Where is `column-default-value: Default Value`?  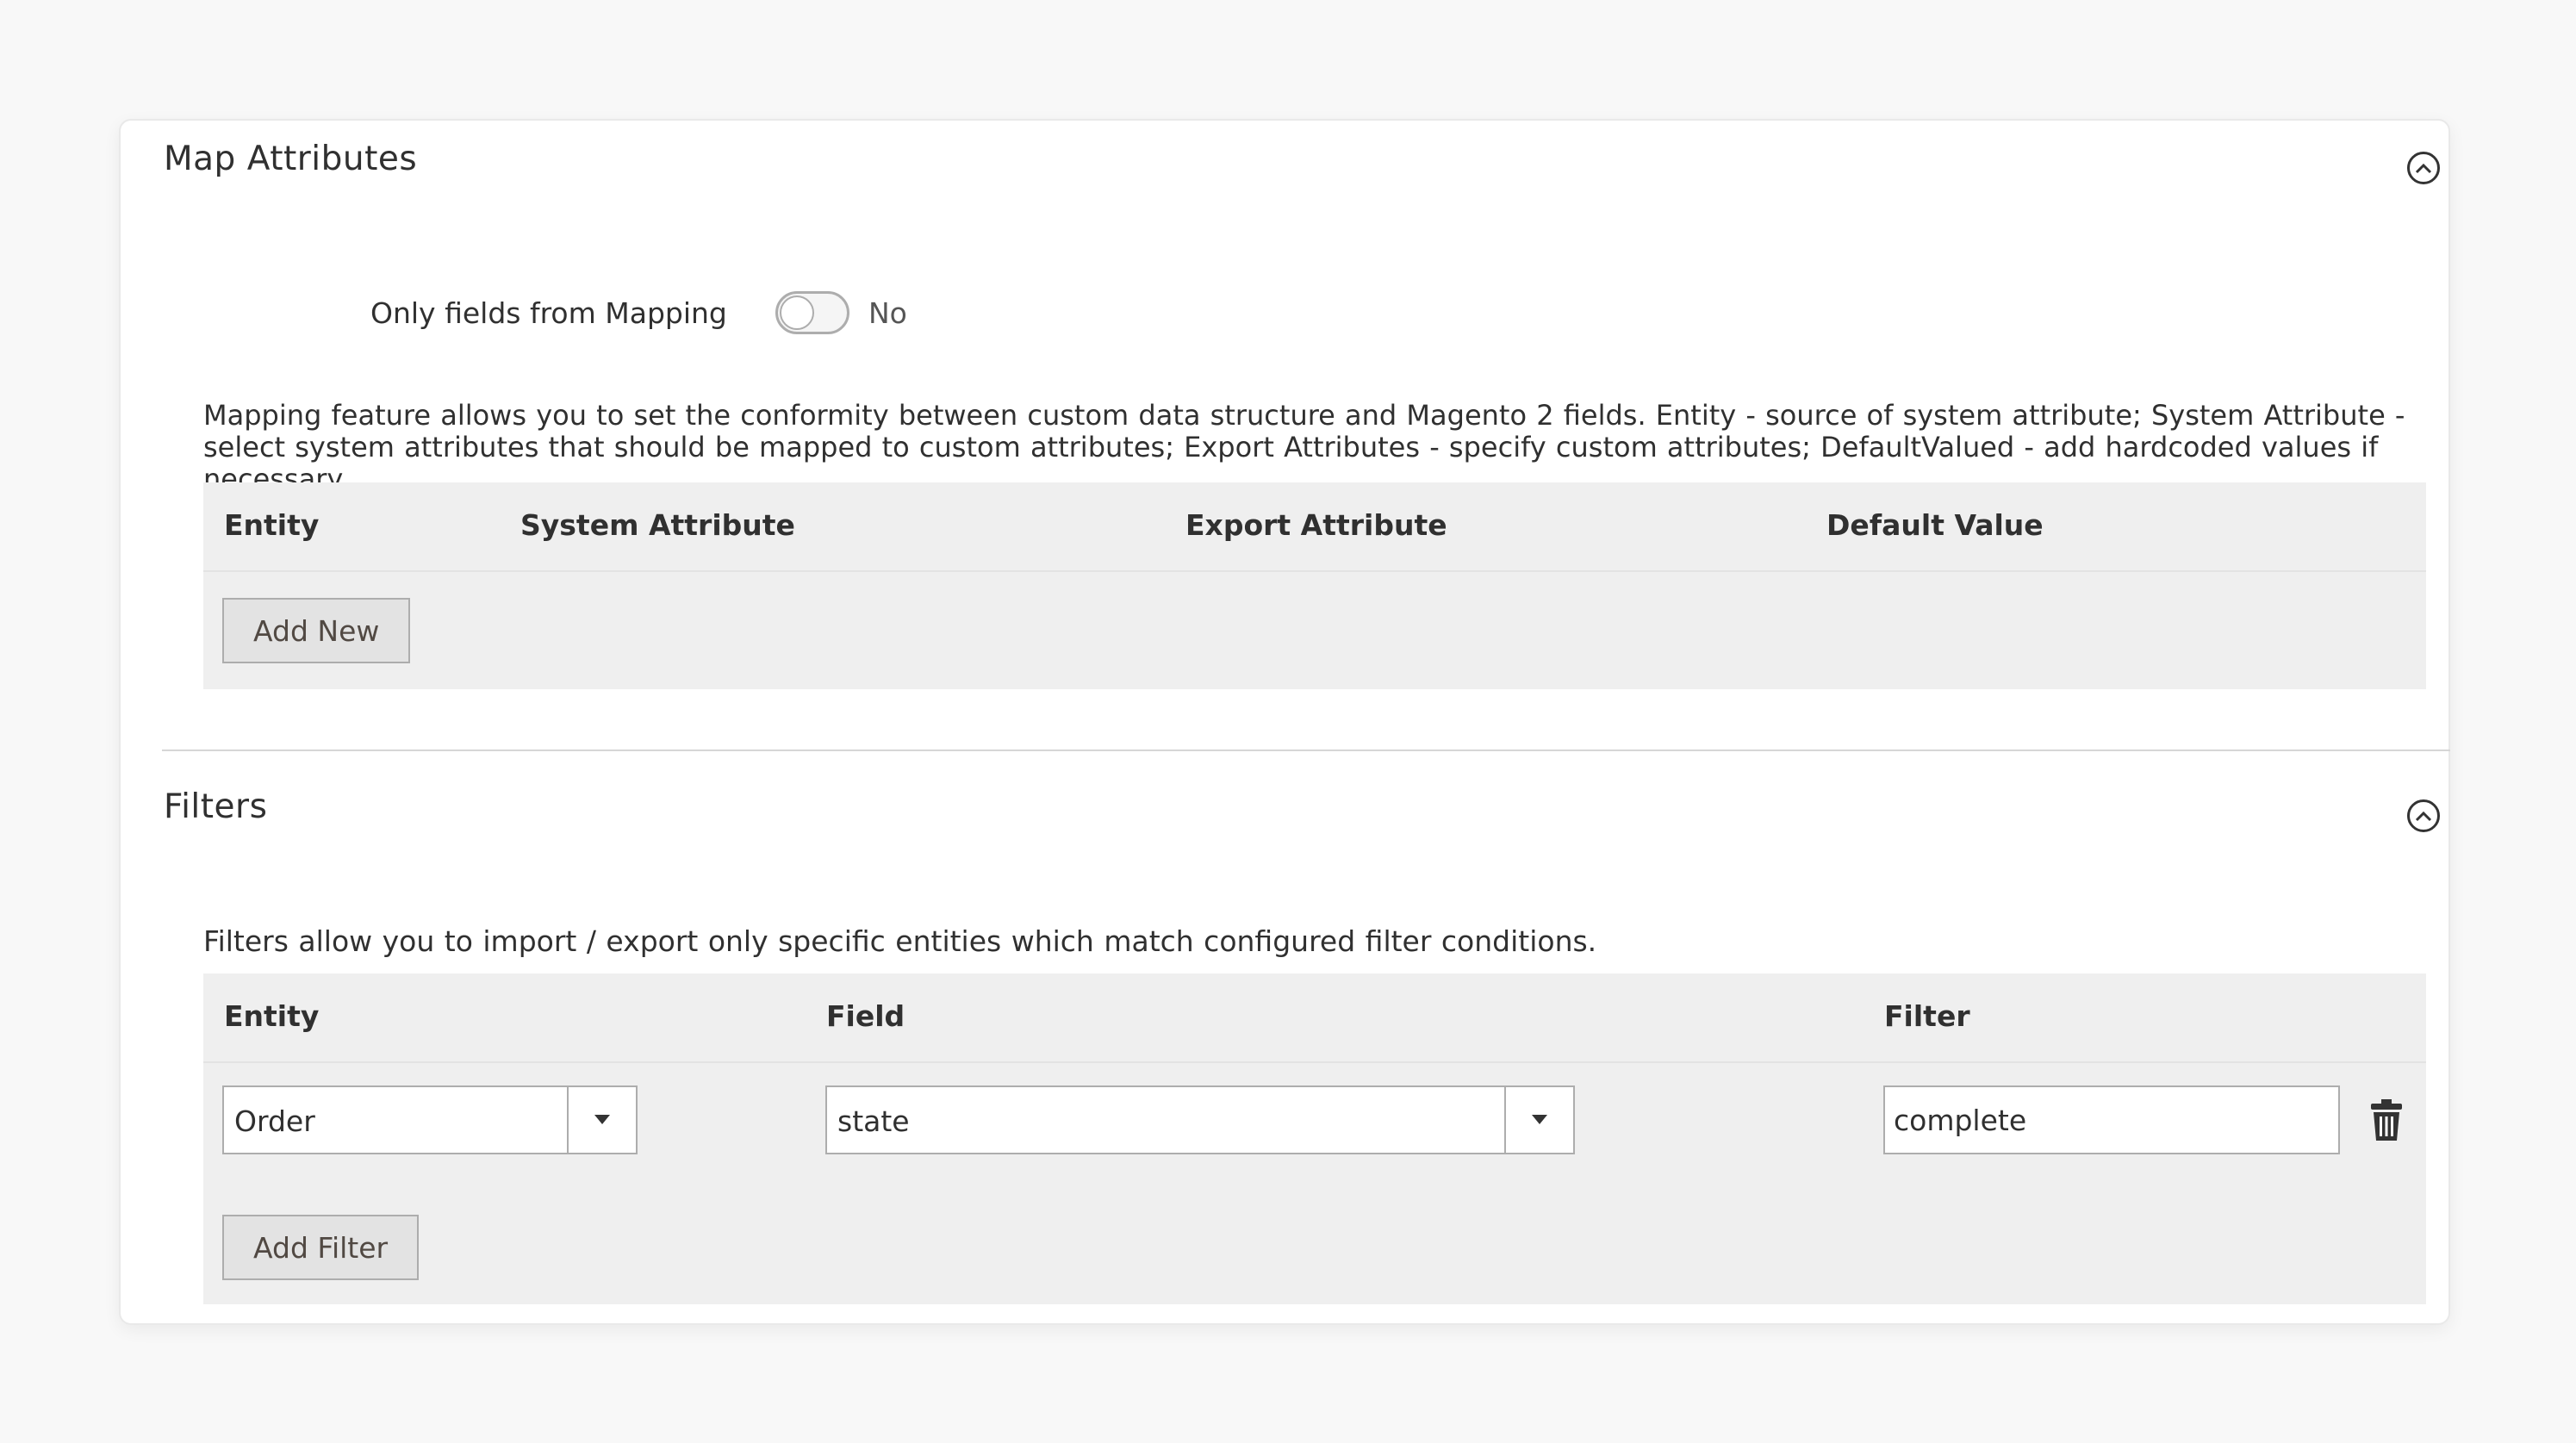
column-default-value: Default Value is located at coordinates (1935, 525).